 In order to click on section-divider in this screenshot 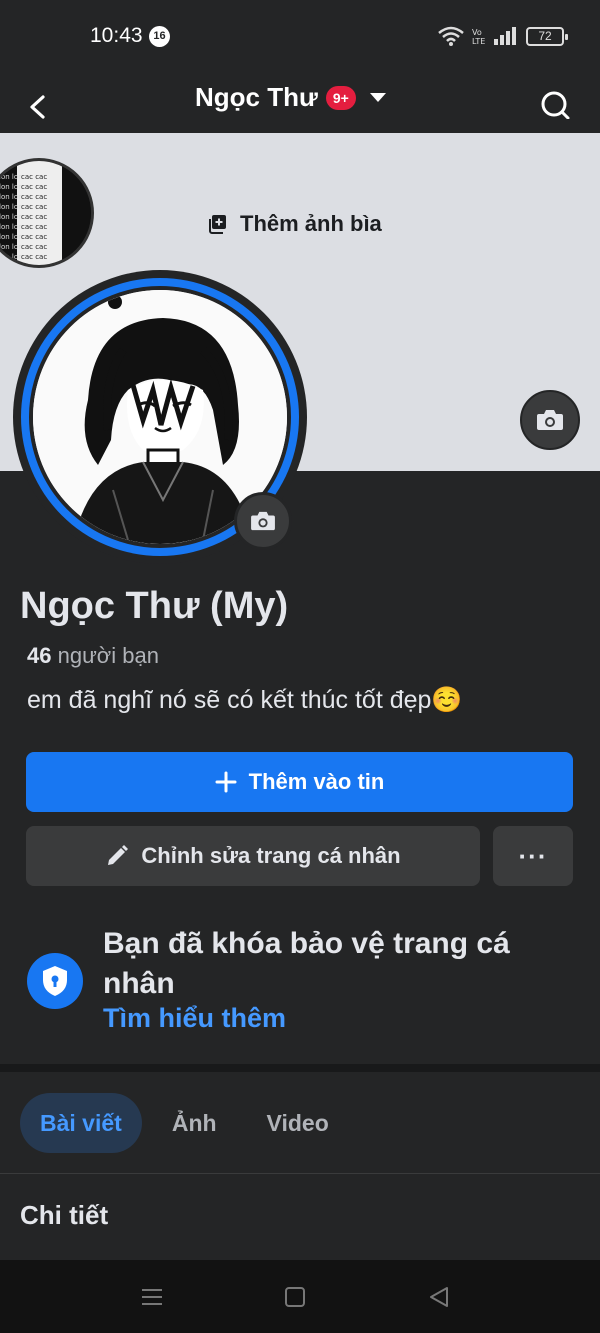, I will do `click(300, 1068)`.